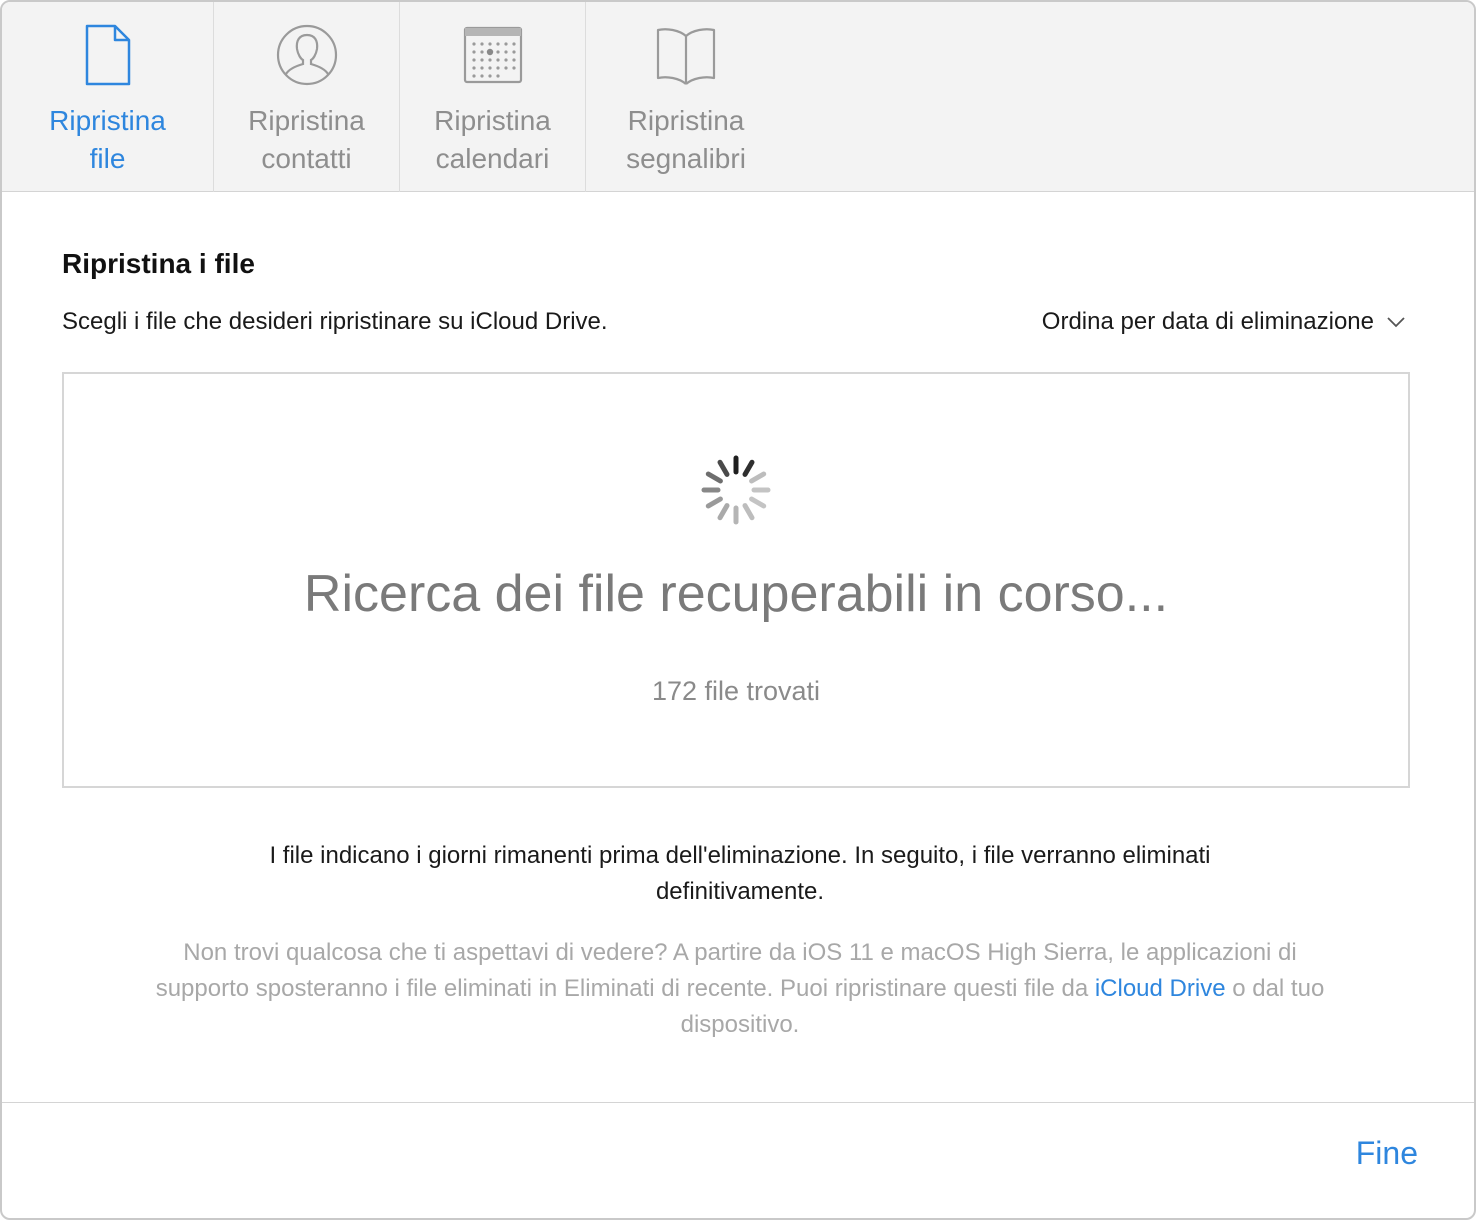  Describe the element at coordinates (158, 263) in the screenshot. I see `section-title: Ripristina i file` at that location.